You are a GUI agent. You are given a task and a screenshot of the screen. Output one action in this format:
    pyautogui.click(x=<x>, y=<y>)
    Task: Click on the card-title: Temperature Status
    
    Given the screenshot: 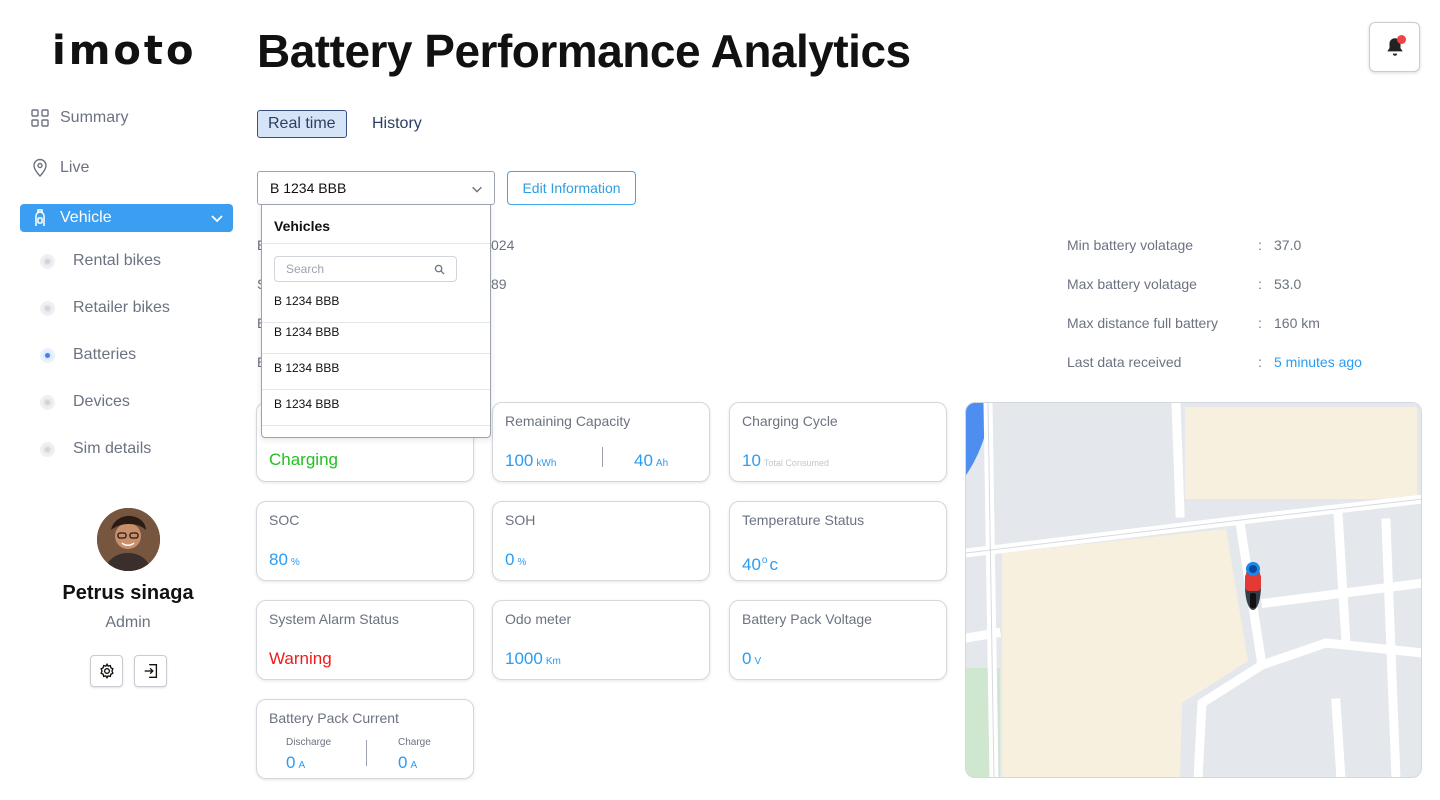 What is the action you would take?
    pyautogui.click(x=803, y=520)
    